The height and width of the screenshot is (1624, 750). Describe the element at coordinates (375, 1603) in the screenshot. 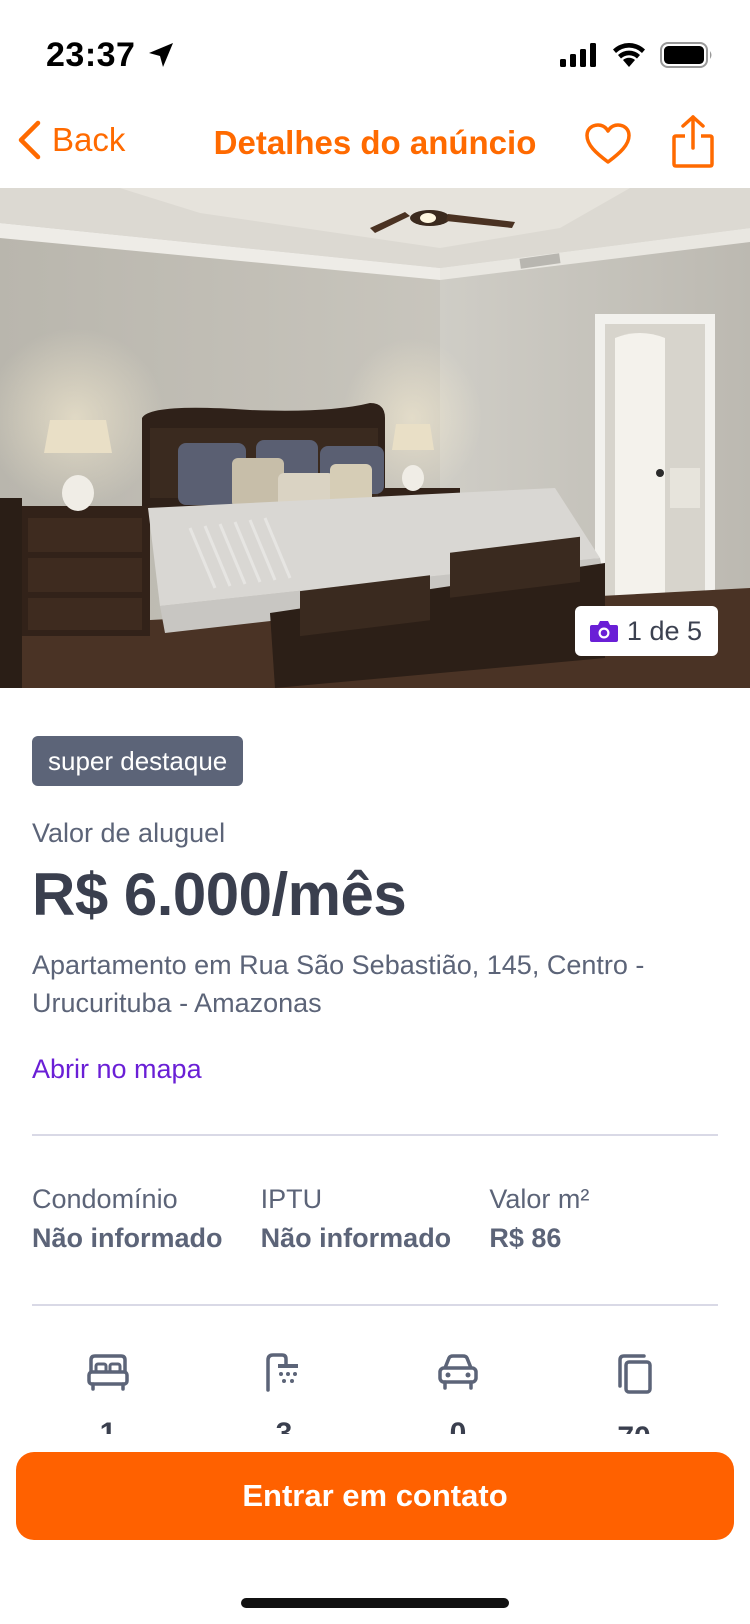

I see `home-indicator` at that location.